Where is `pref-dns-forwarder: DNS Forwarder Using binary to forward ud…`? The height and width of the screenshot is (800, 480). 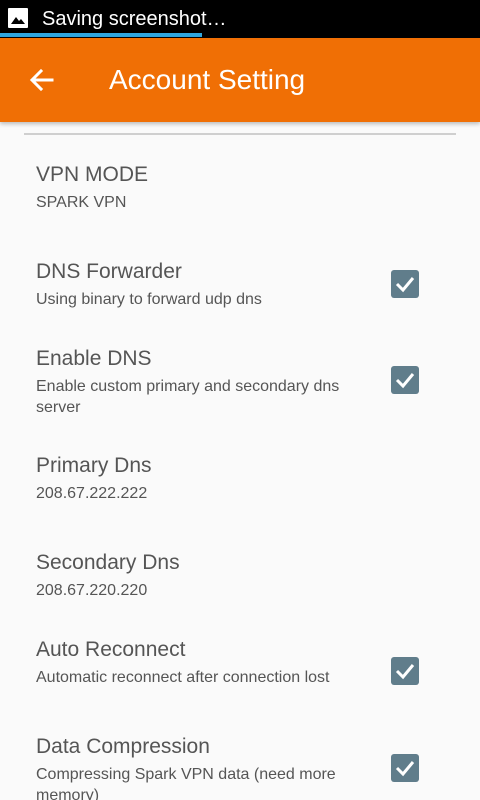
pref-dns-forwarder: DNS Forwarder Using binary to forward ud… is located at coordinates (240, 294).